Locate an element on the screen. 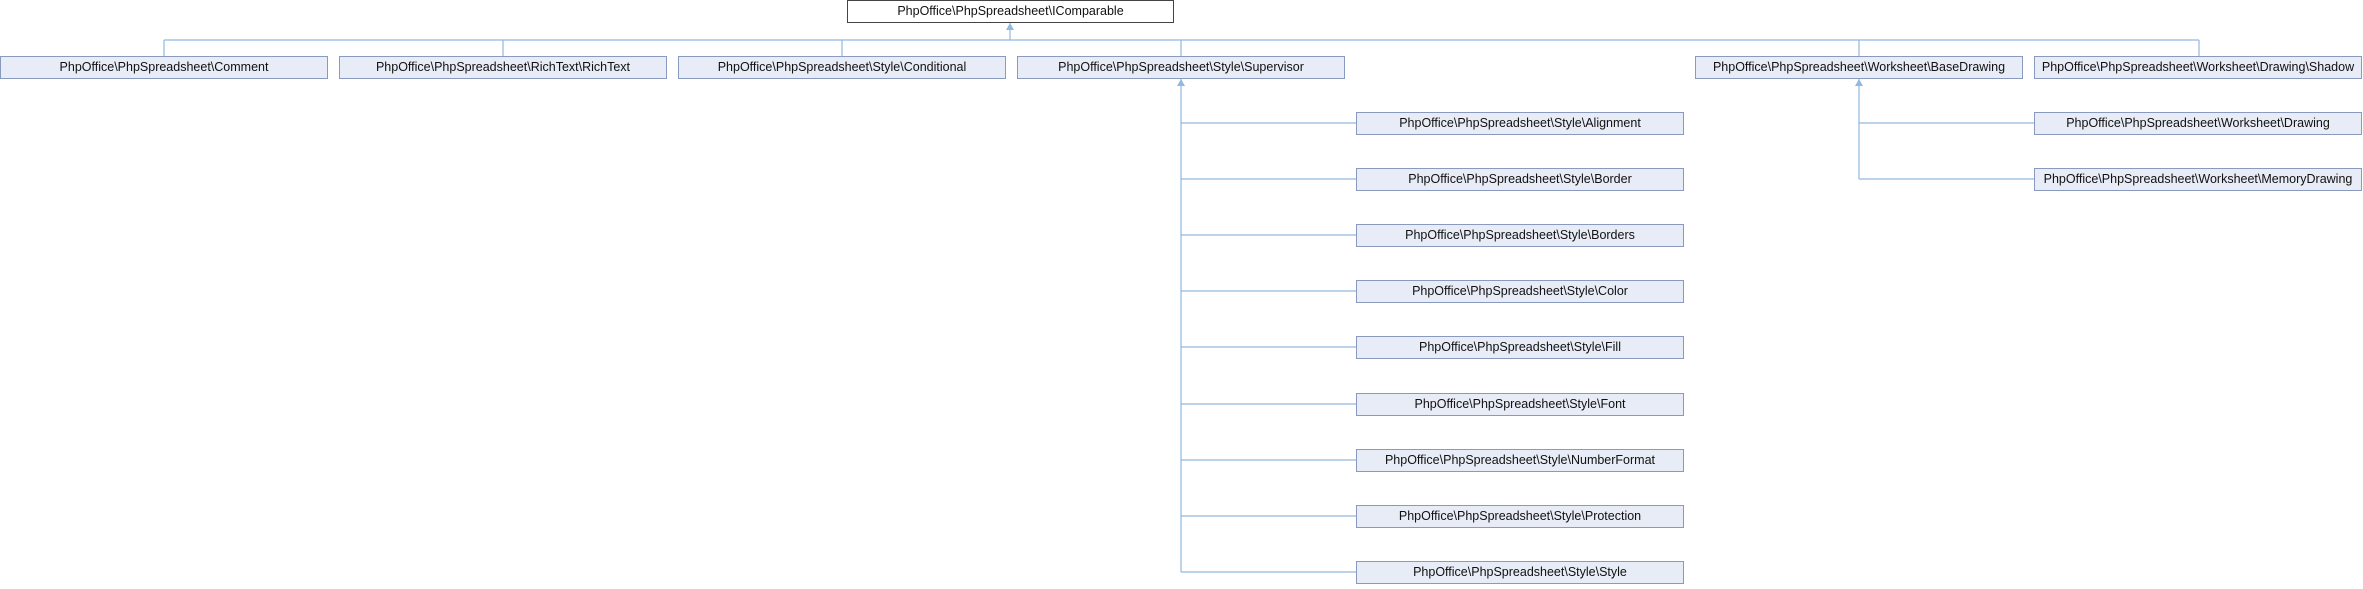  node-style-borders: PhpOffice\PhpSpreadsheet\Style\Borders is located at coordinates (1520, 235).